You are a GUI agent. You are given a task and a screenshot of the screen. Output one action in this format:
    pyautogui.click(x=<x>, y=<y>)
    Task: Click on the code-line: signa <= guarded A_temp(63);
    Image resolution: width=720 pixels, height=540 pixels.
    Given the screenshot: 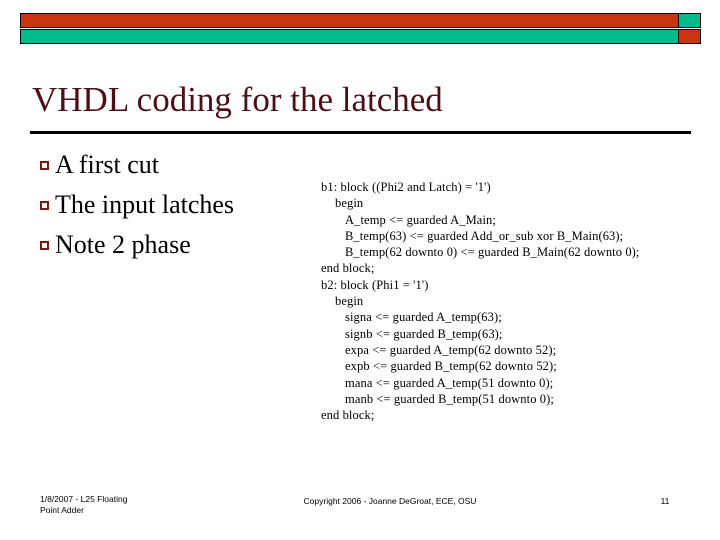 What is the action you would take?
    pyautogui.click(x=423, y=317)
    